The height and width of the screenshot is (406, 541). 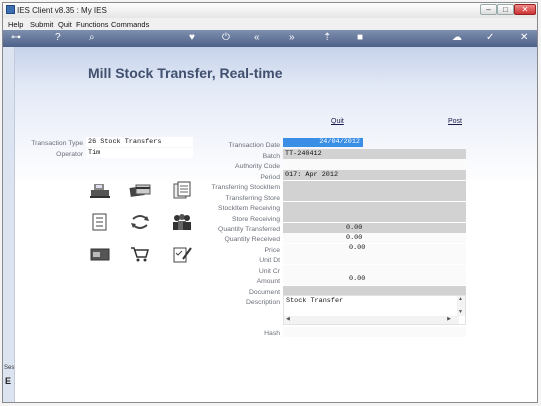 What do you see at coordinates (100, 190) in the screenshot?
I see `cash-register-icon` at bounding box center [100, 190].